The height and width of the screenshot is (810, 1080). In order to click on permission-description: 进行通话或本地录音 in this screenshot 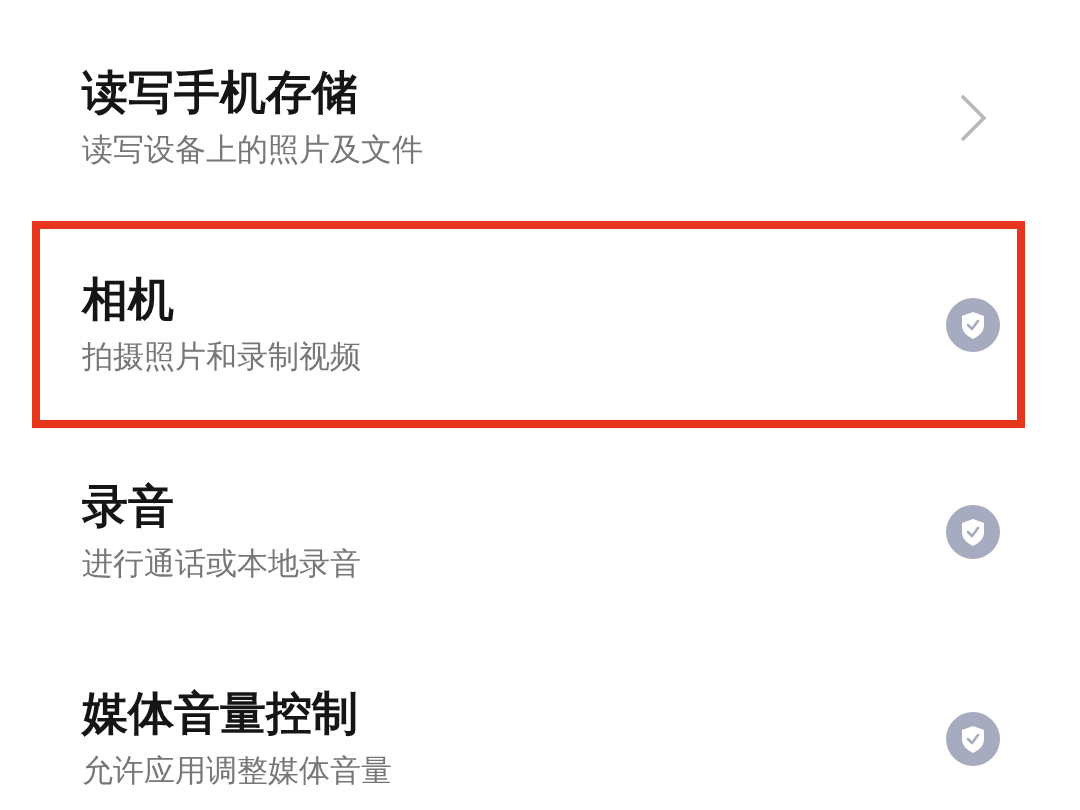, I will do `click(221, 564)`.